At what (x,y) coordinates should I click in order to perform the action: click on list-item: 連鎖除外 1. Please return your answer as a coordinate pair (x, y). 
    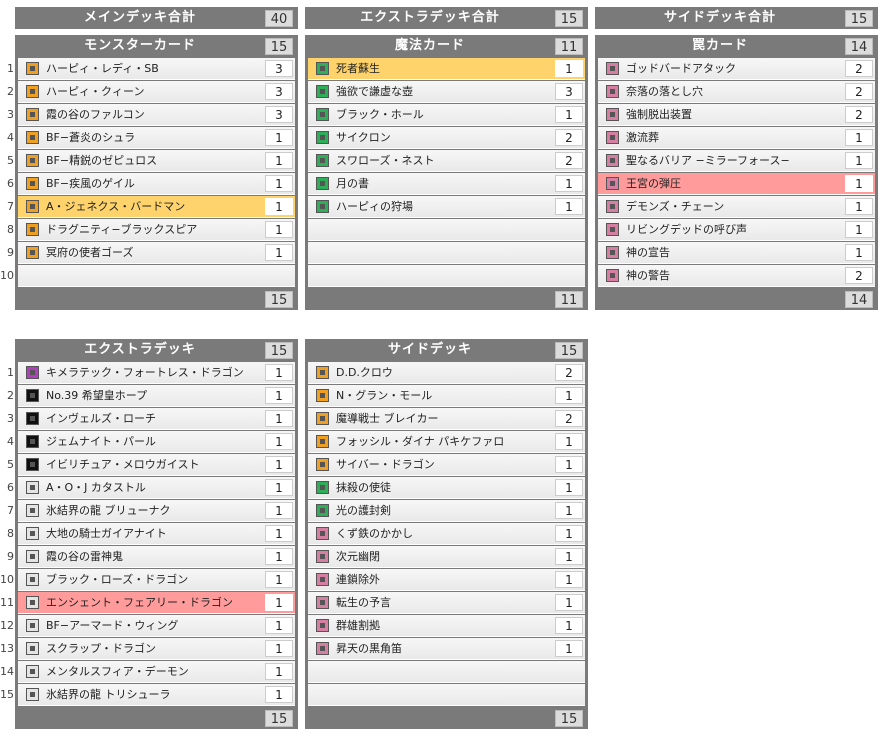
    Looking at the image, I should click on (446, 580).